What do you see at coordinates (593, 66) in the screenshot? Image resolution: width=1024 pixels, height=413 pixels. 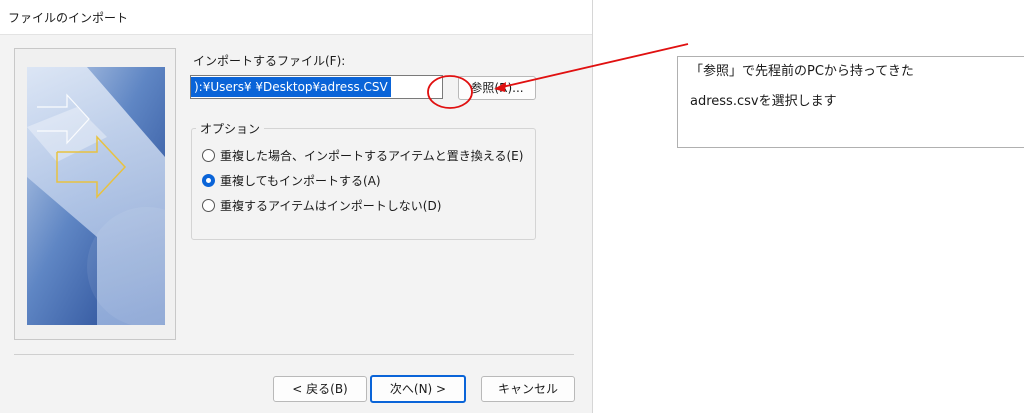 I see `annotation-arrow-line` at bounding box center [593, 66].